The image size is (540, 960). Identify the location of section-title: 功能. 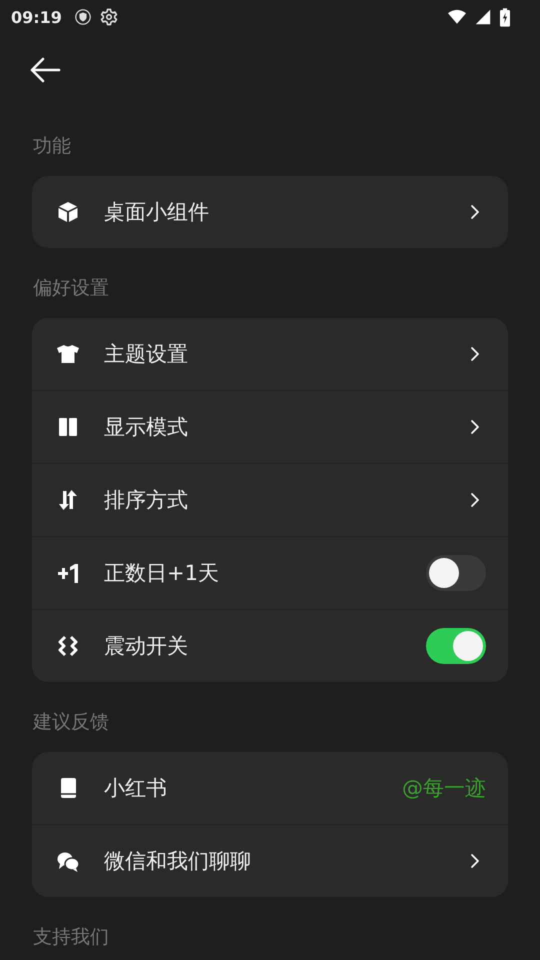
(52, 146).